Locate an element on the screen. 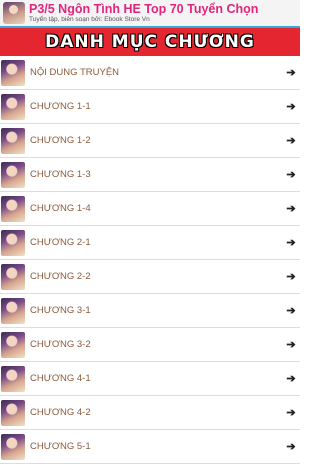  chapter-row: NỘI DUNG TRUYỆN ➔ is located at coordinates (150, 73).